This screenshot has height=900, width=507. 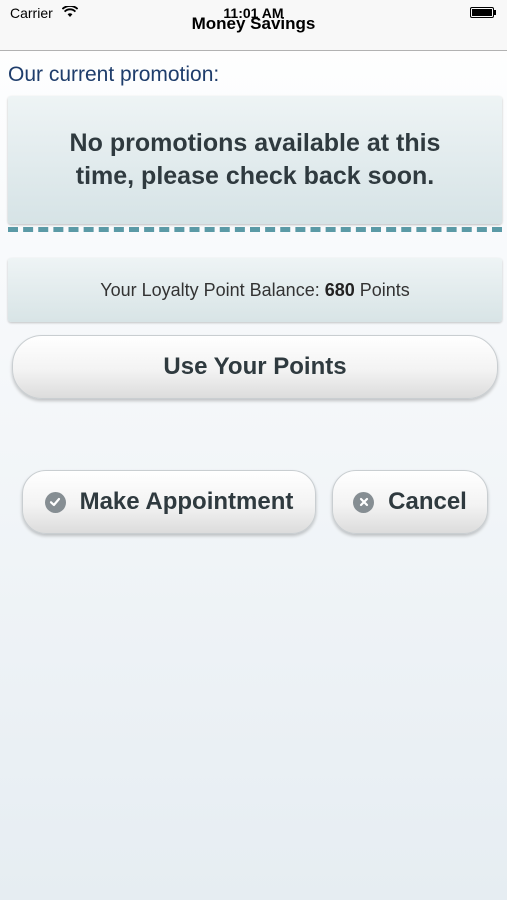 What do you see at coordinates (114, 74) in the screenshot?
I see `promotion-heading: Our current promotion:` at bounding box center [114, 74].